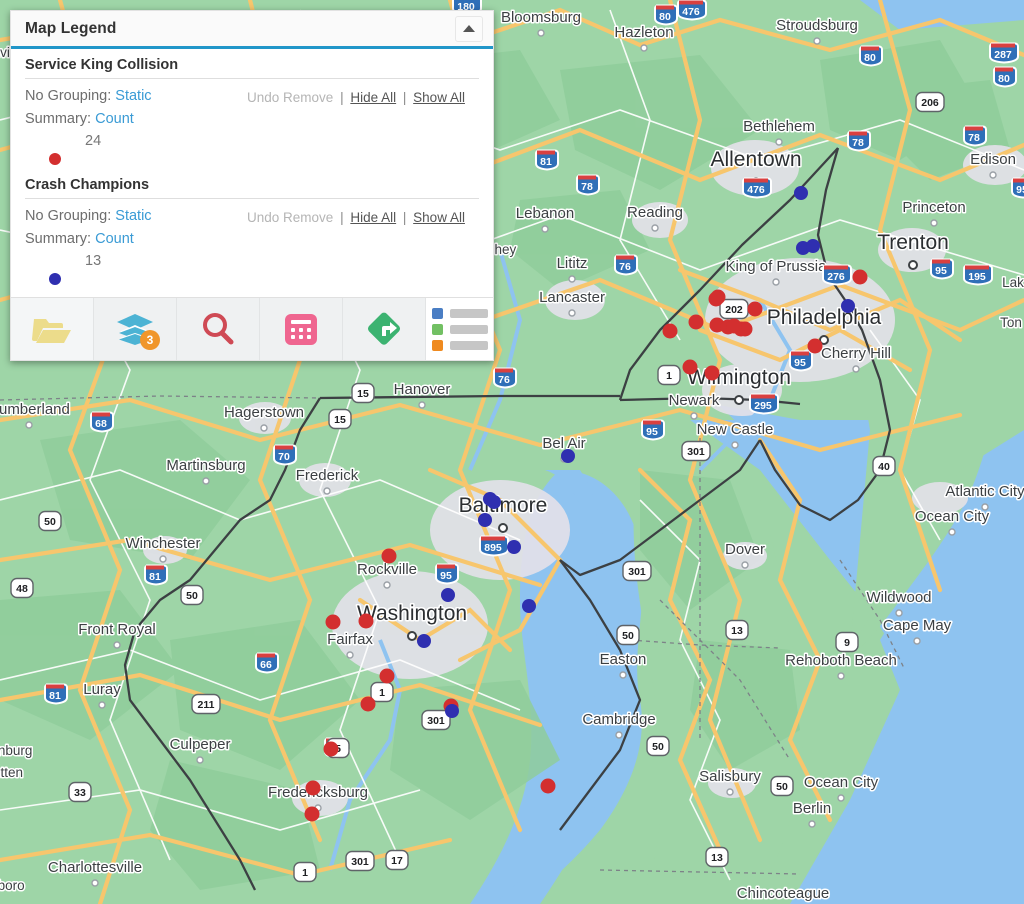 The image size is (1024, 904). Describe the element at coordinates (756, 190) in the screenshot. I see `svg-text: 476` at that location.